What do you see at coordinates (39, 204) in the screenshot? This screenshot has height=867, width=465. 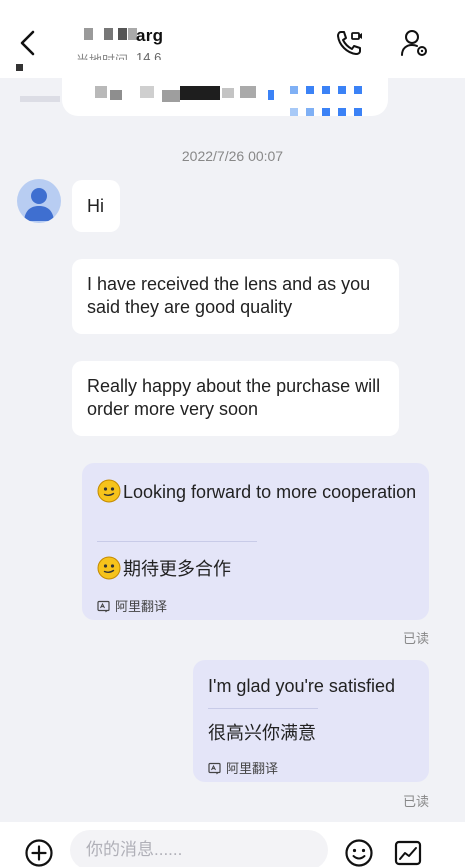 I see `default-user-avatar` at bounding box center [39, 204].